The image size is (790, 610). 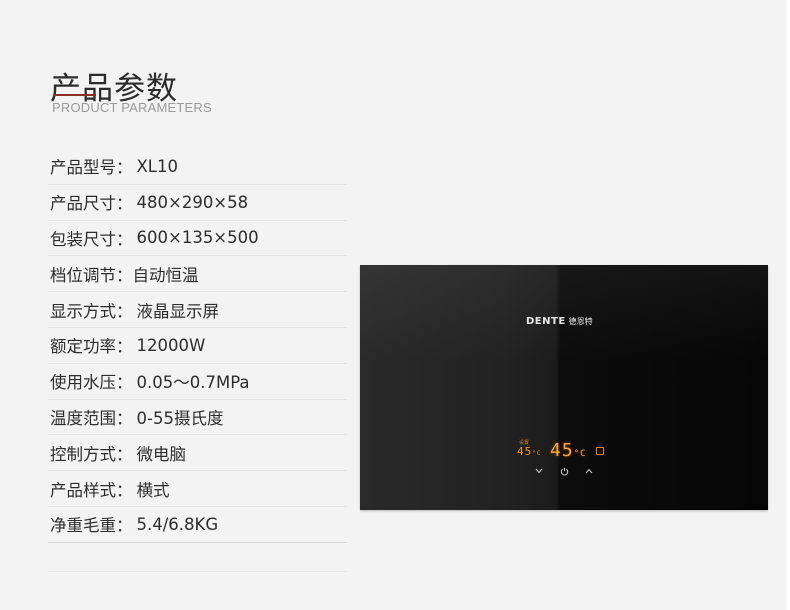 What do you see at coordinates (546, 321) in the screenshot?
I see `brand-name-en: DENTE` at bounding box center [546, 321].